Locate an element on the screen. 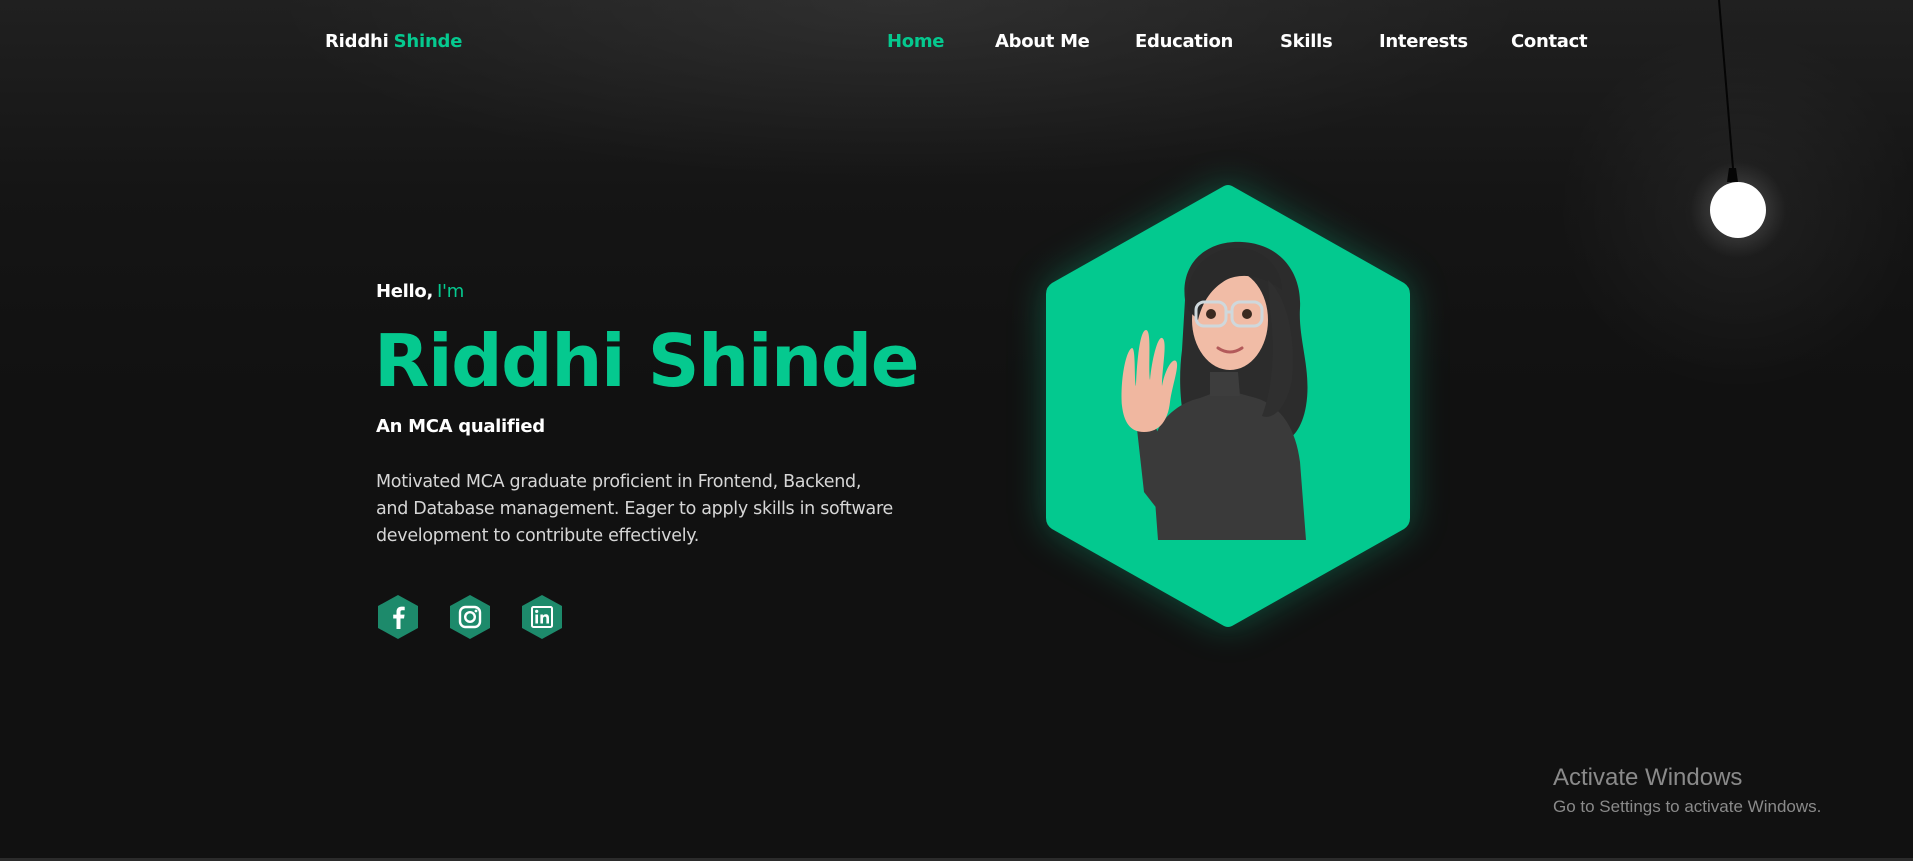 This screenshot has height=861, width=1913. facebook-icon is located at coordinates (398, 617).